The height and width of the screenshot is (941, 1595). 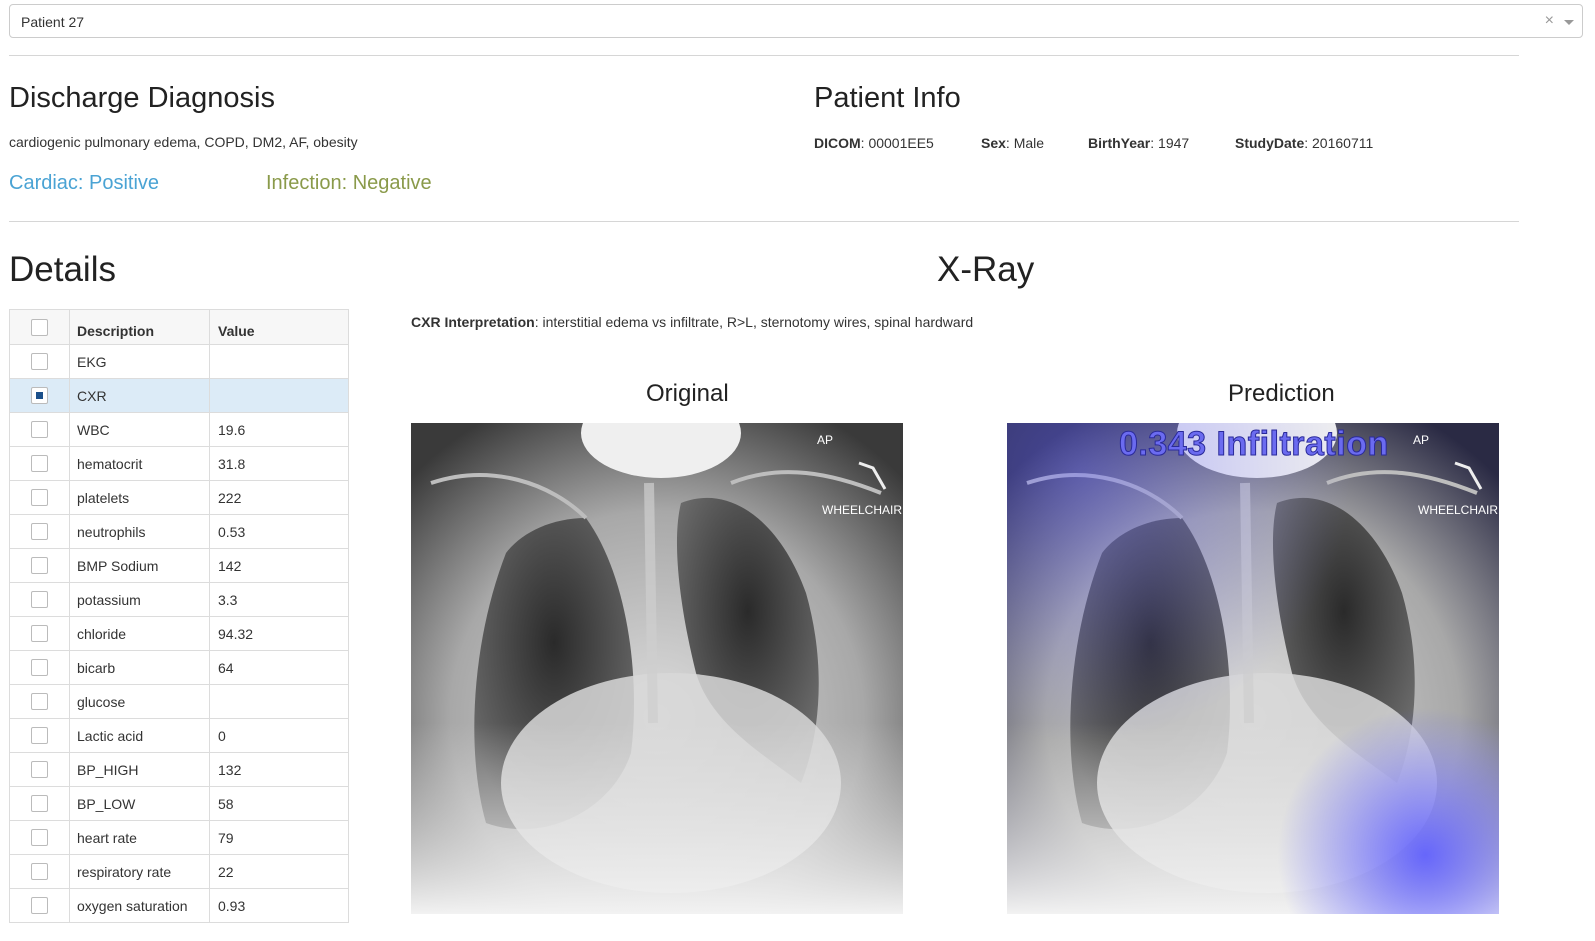 I want to click on table-row: heart rate 79, so click(x=179, y=838).